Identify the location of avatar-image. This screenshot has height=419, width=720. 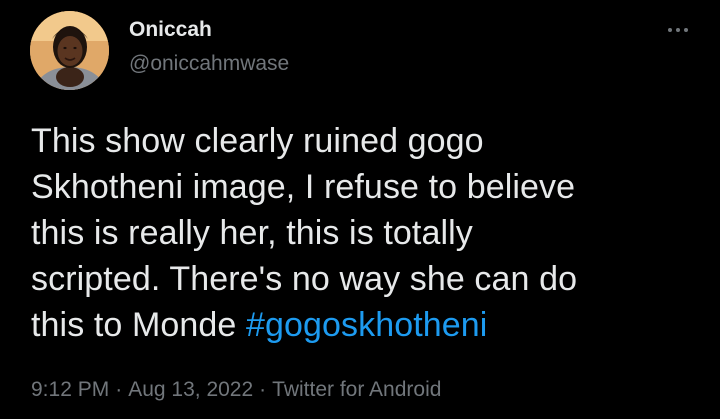
(69, 50).